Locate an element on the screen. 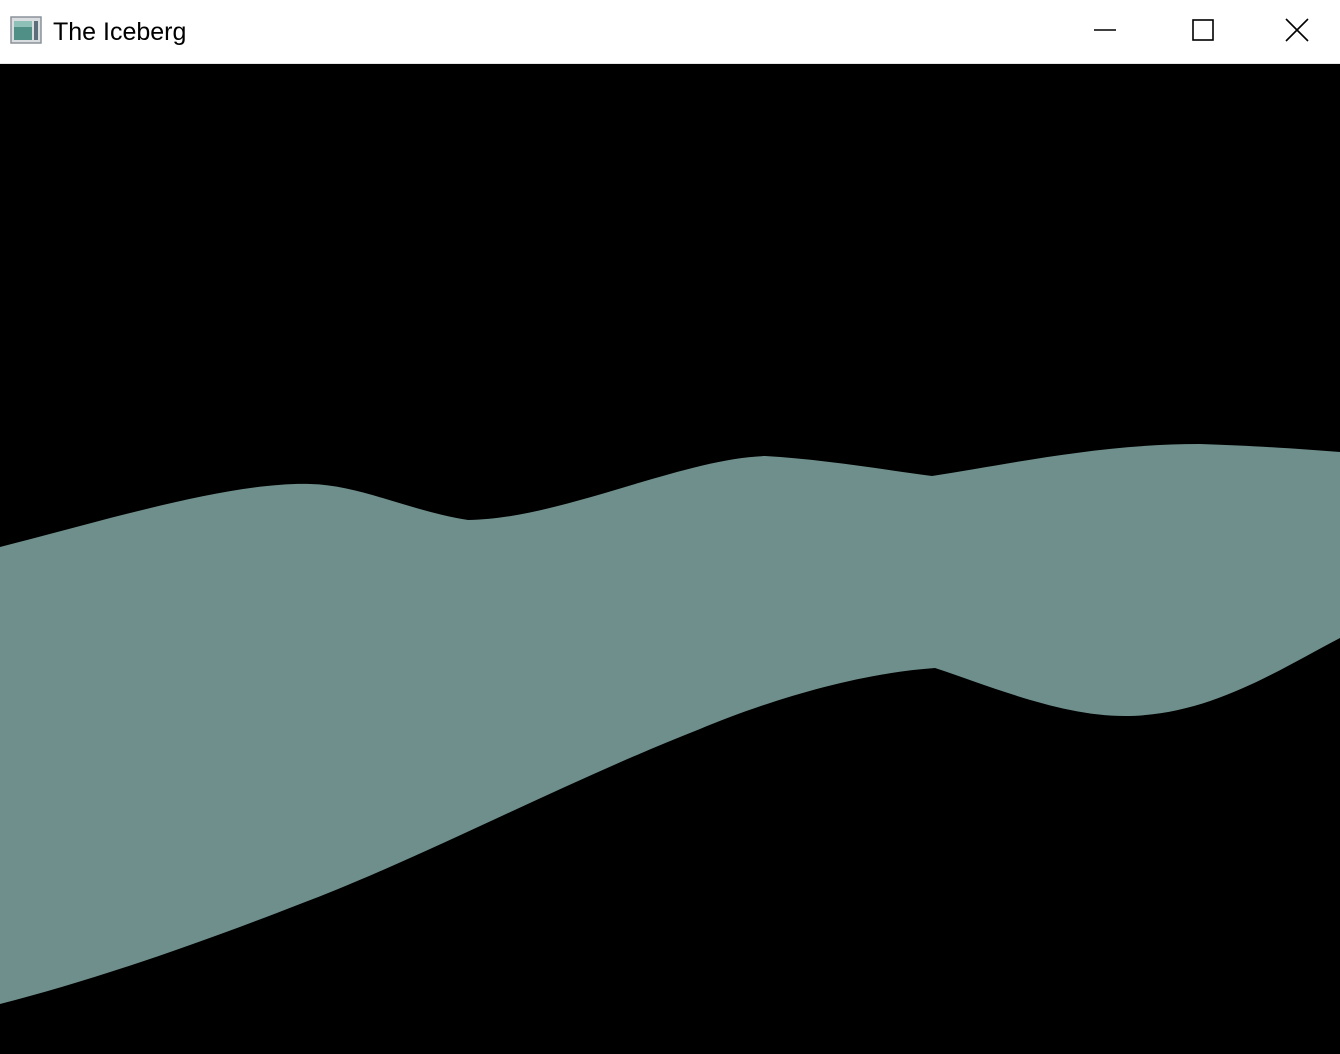  maximize-icon is located at coordinates (1203, 32).